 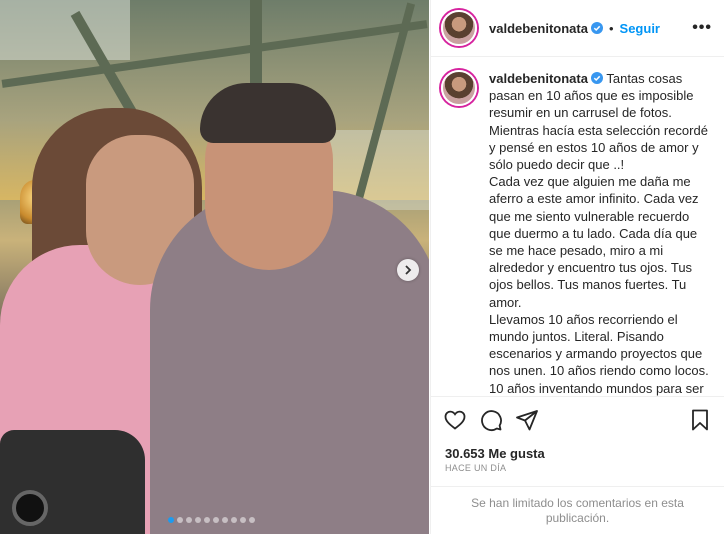 What do you see at coordinates (30, 508) in the screenshot?
I see `camera-lens` at bounding box center [30, 508].